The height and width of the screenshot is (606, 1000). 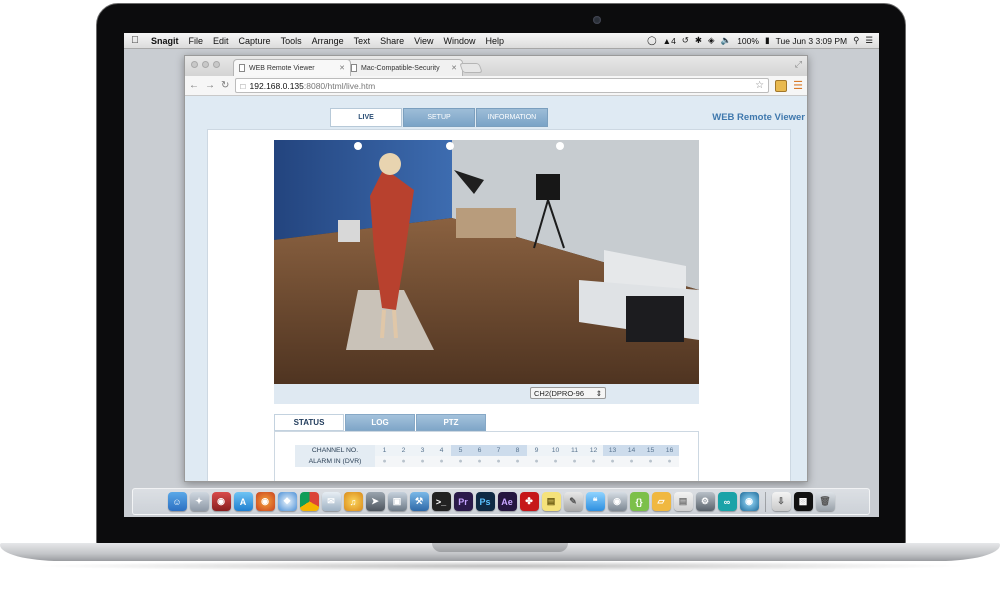 What do you see at coordinates (194, 64) in the screenshot?
I see `close-window-button` at bounding box center [194, 64].